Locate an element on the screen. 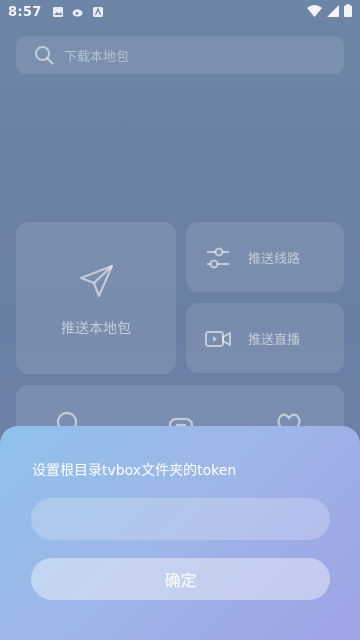  weibo-icon is located at coordinates (77, 13).